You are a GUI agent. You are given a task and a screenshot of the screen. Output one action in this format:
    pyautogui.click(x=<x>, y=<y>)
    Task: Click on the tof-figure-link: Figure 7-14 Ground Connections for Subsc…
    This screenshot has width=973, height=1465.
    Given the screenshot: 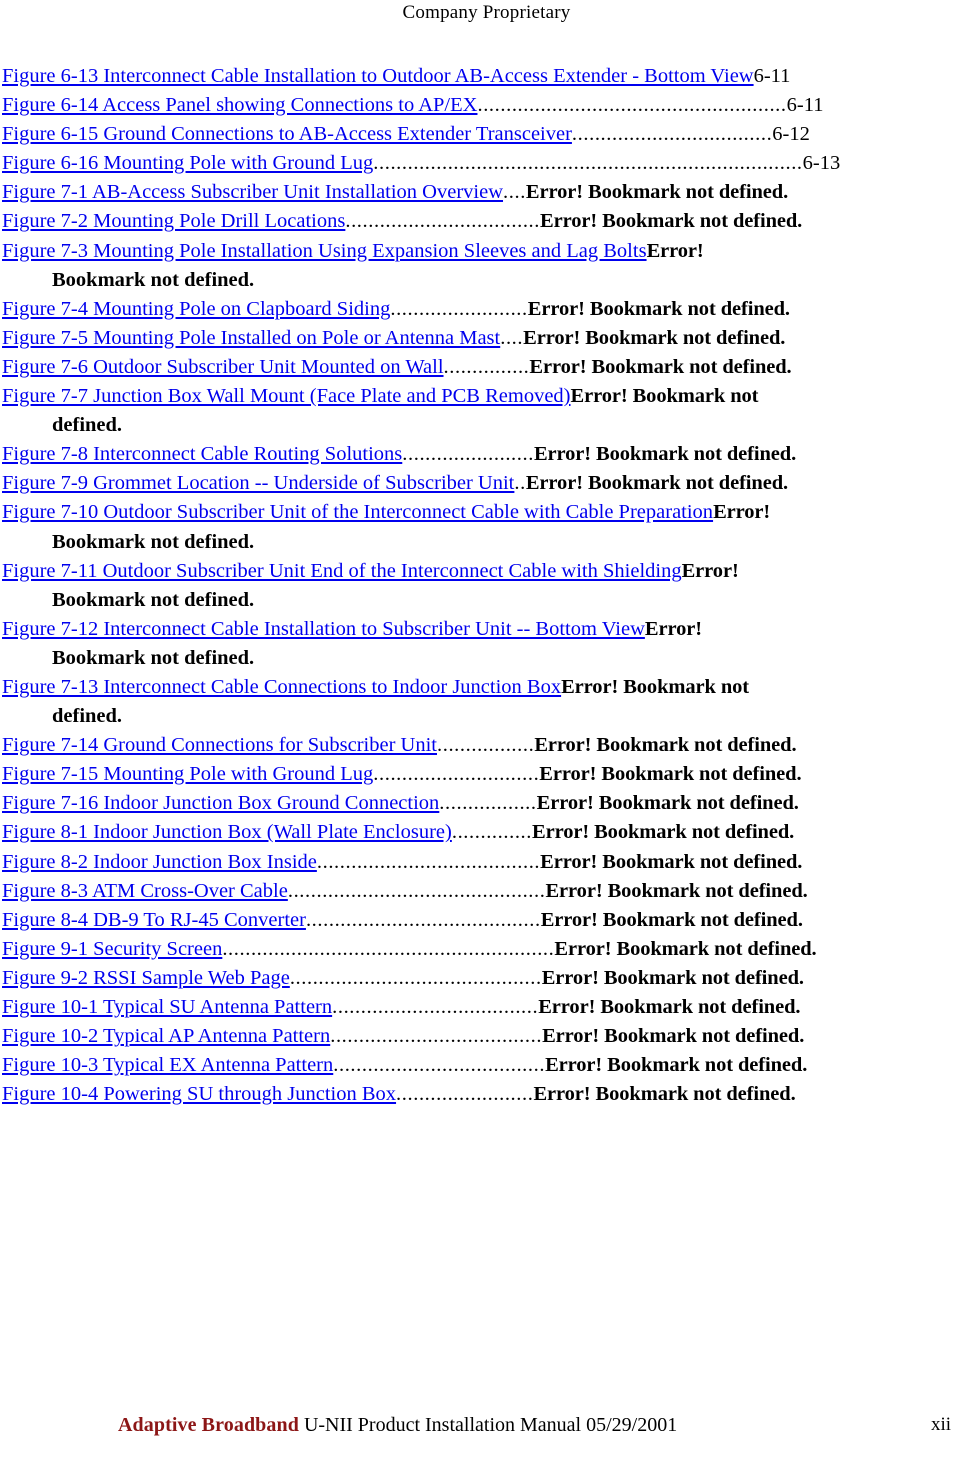 What is the action you would take?
    pyautogui.click(x=219, y=745)
    